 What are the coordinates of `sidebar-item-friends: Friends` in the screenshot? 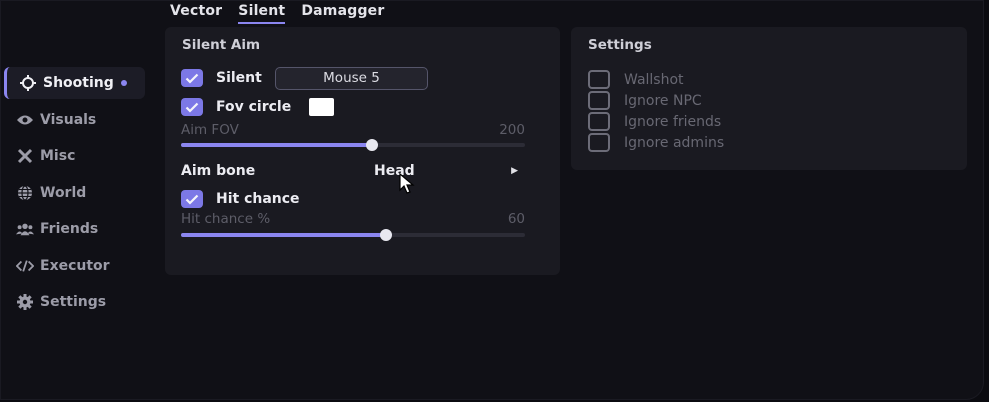 It's located at (76, 229).